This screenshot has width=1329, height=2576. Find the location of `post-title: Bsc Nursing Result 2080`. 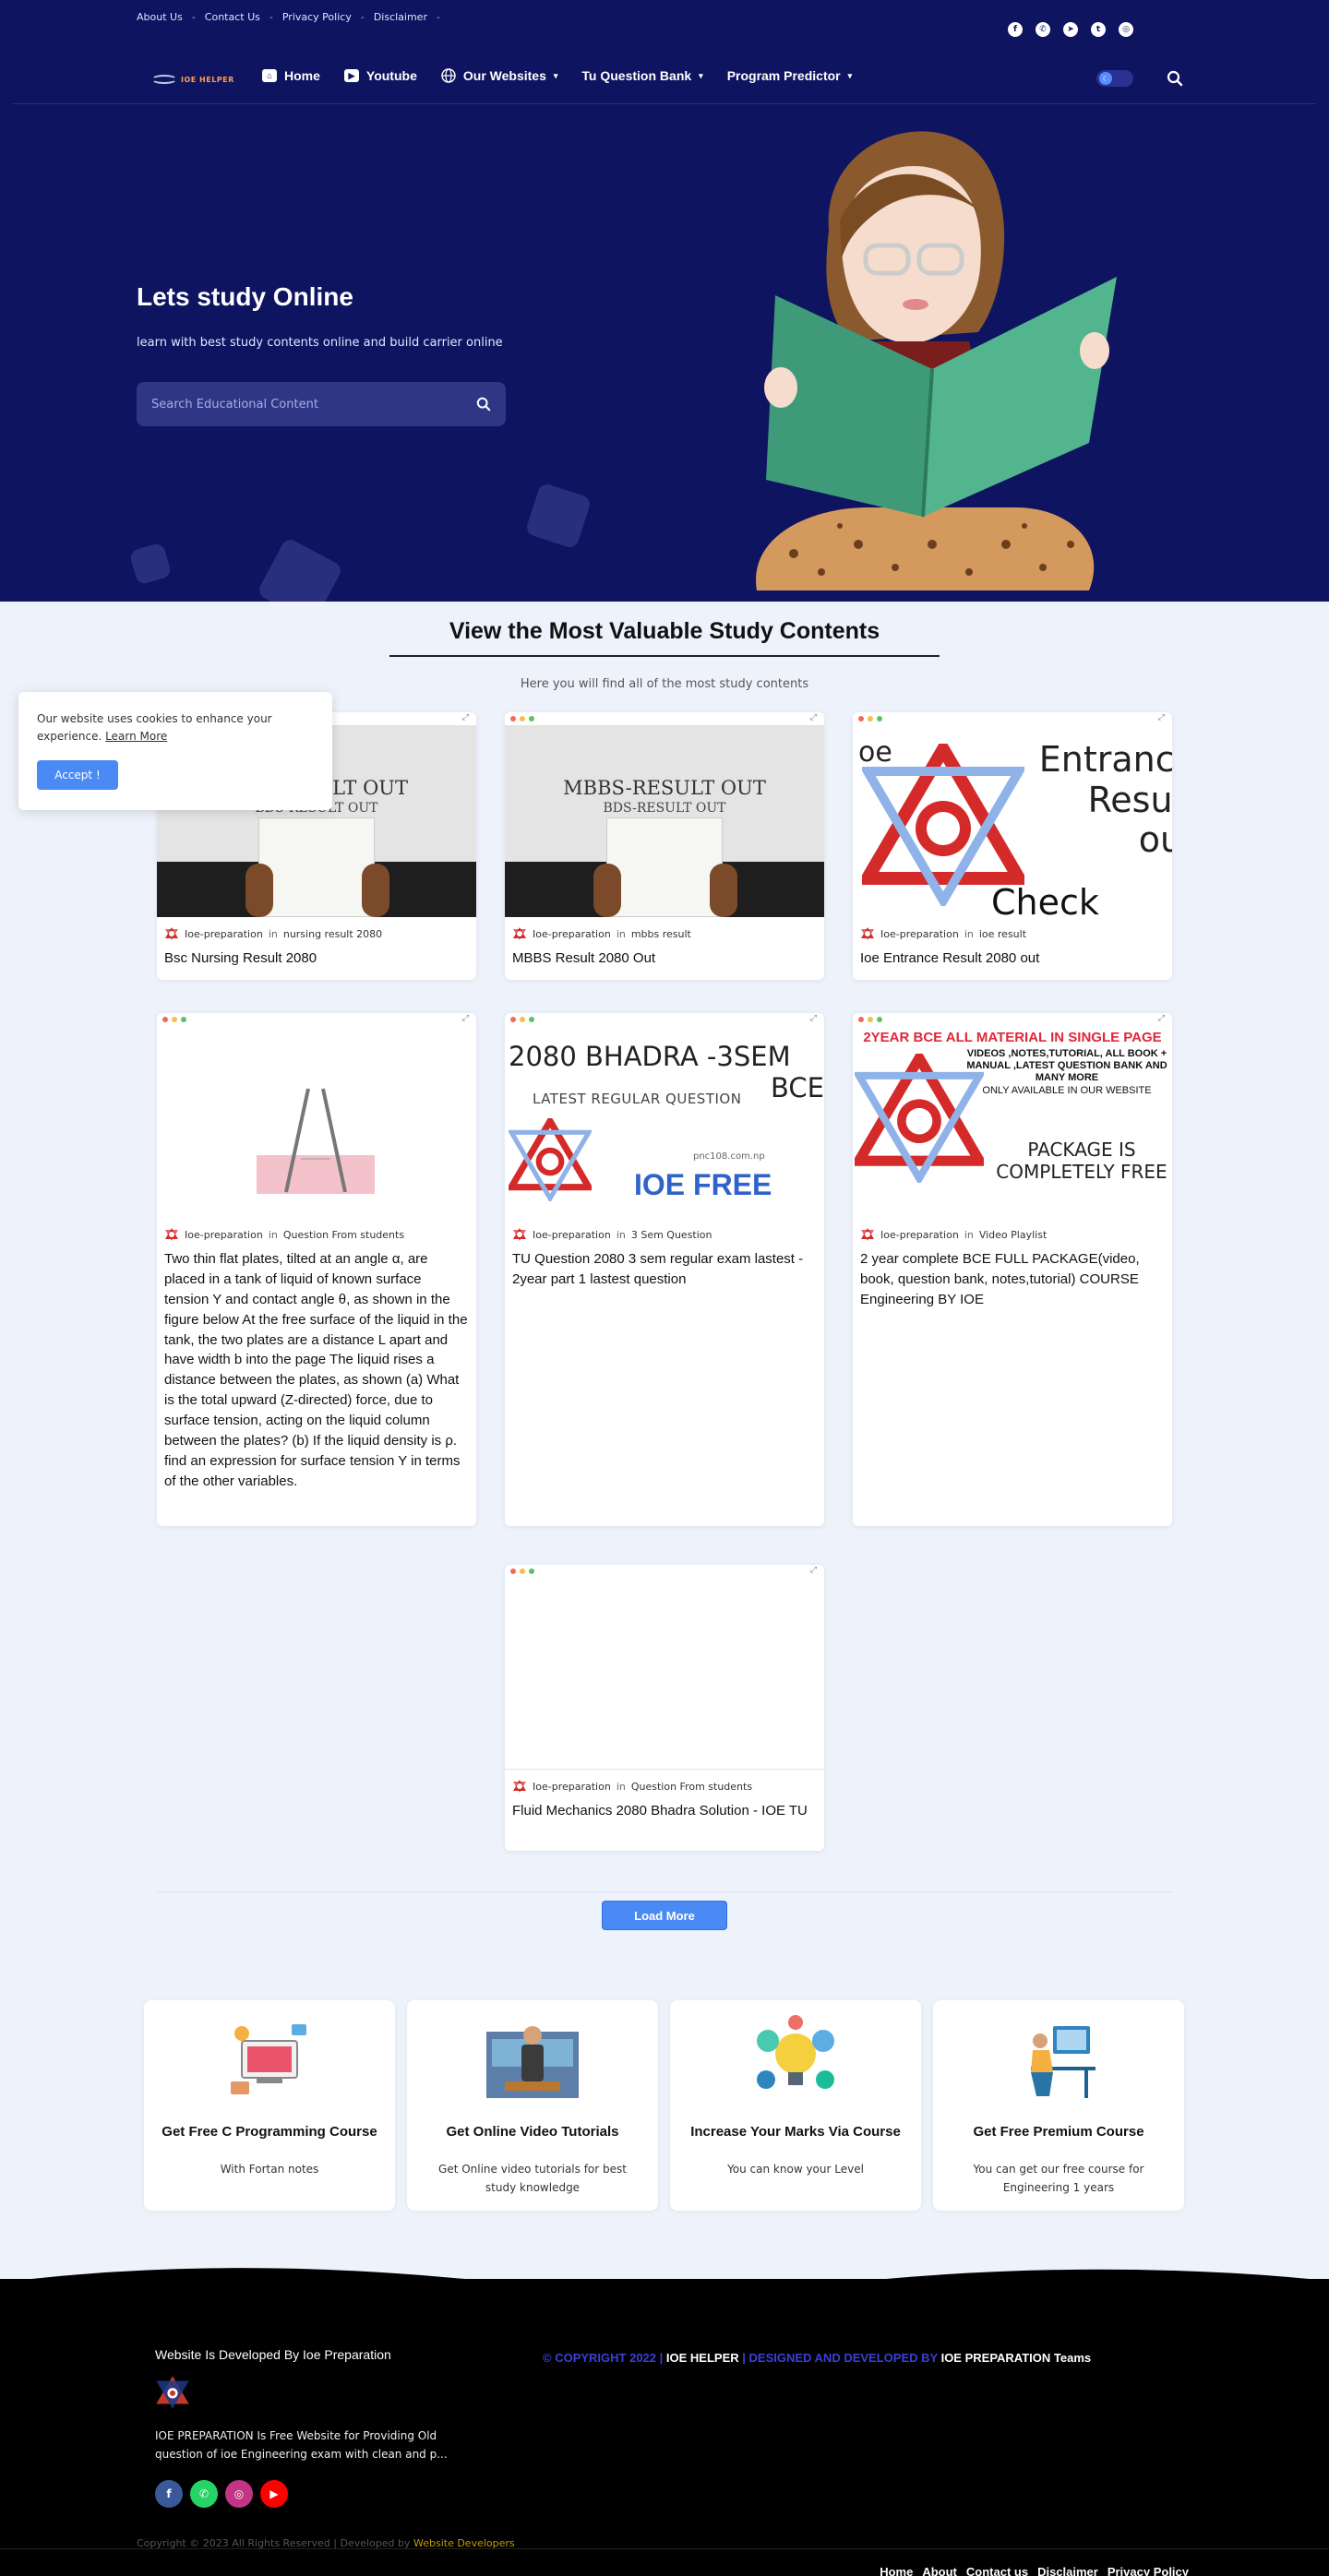

post-title: Bsc Nursing Result 2080 is located at coordinates (316, 961).